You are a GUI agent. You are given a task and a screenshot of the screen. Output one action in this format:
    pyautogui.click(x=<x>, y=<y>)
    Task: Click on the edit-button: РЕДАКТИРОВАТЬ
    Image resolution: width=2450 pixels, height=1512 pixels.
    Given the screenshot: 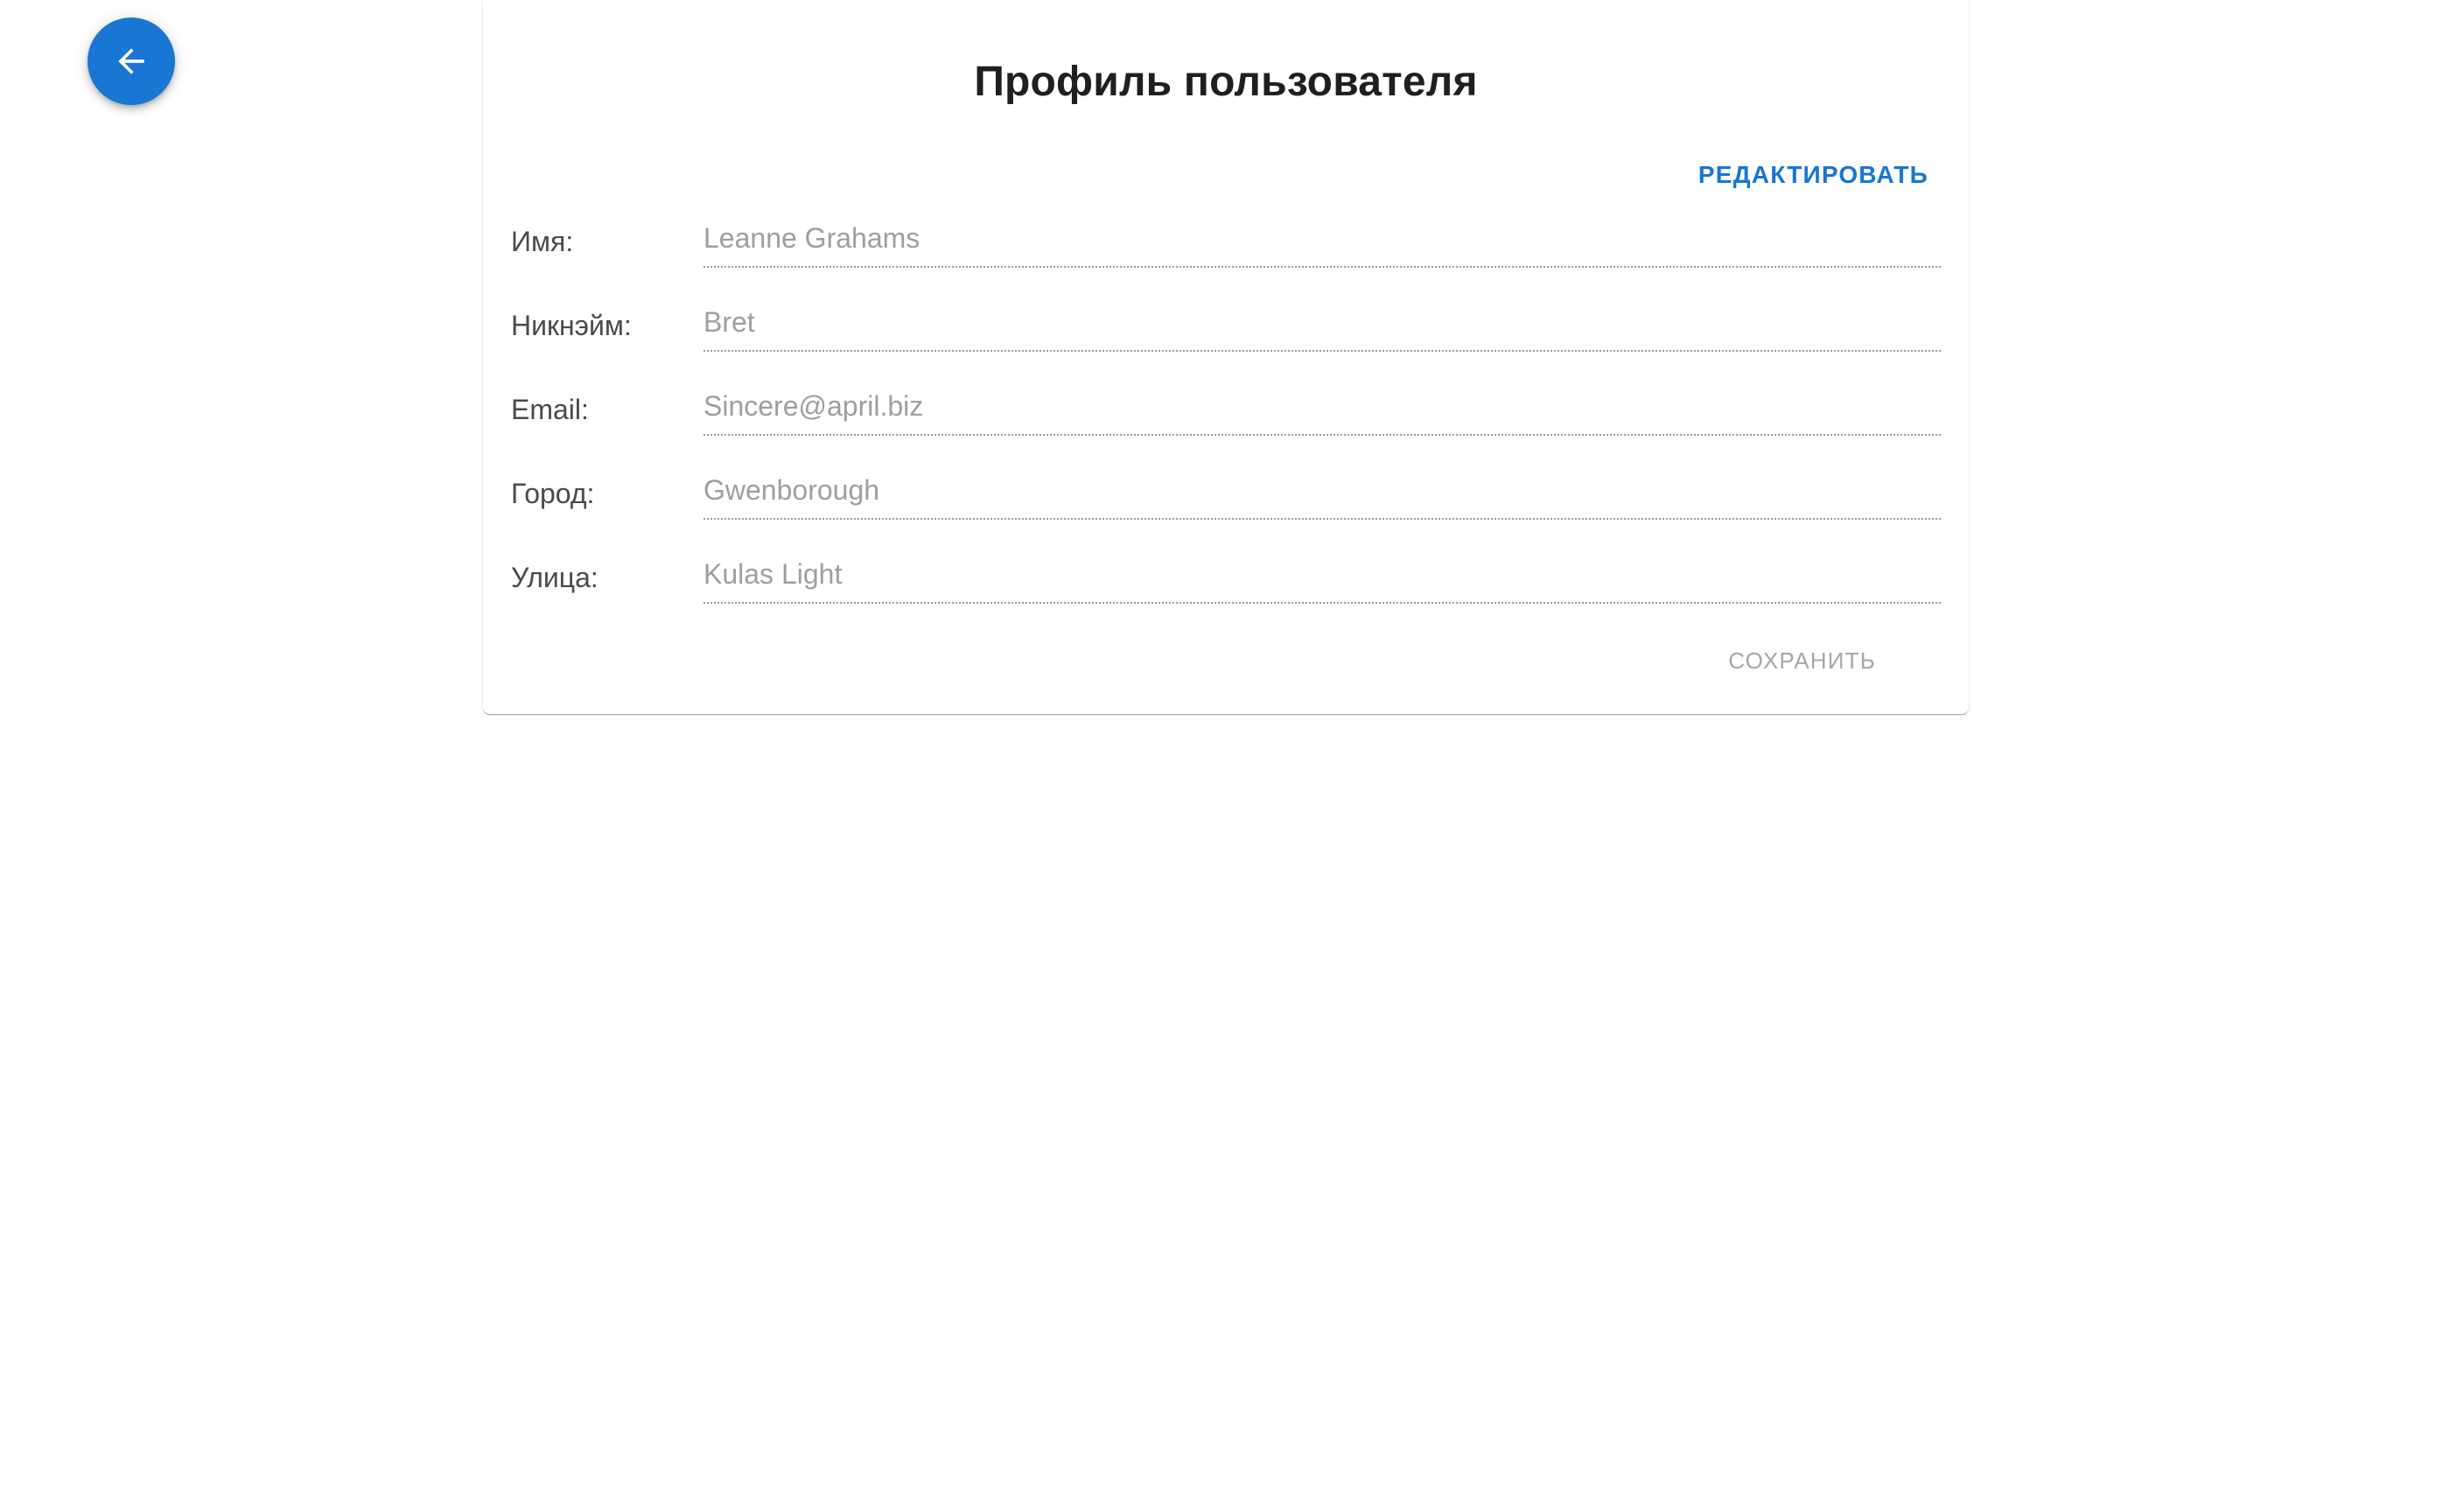 What is the action you would take?
    pyautogui.click(x=1813, y=175)
    